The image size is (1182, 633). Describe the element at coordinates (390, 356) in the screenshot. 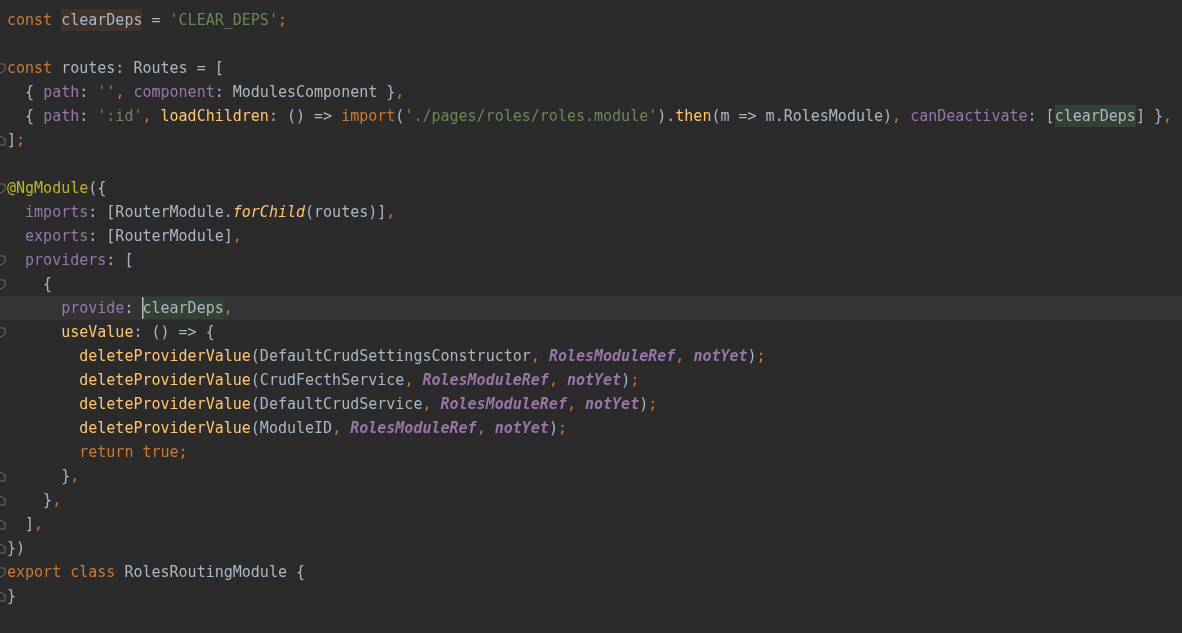

I see `code-token: (DefaultCrudSettingsConstructor` at that location.